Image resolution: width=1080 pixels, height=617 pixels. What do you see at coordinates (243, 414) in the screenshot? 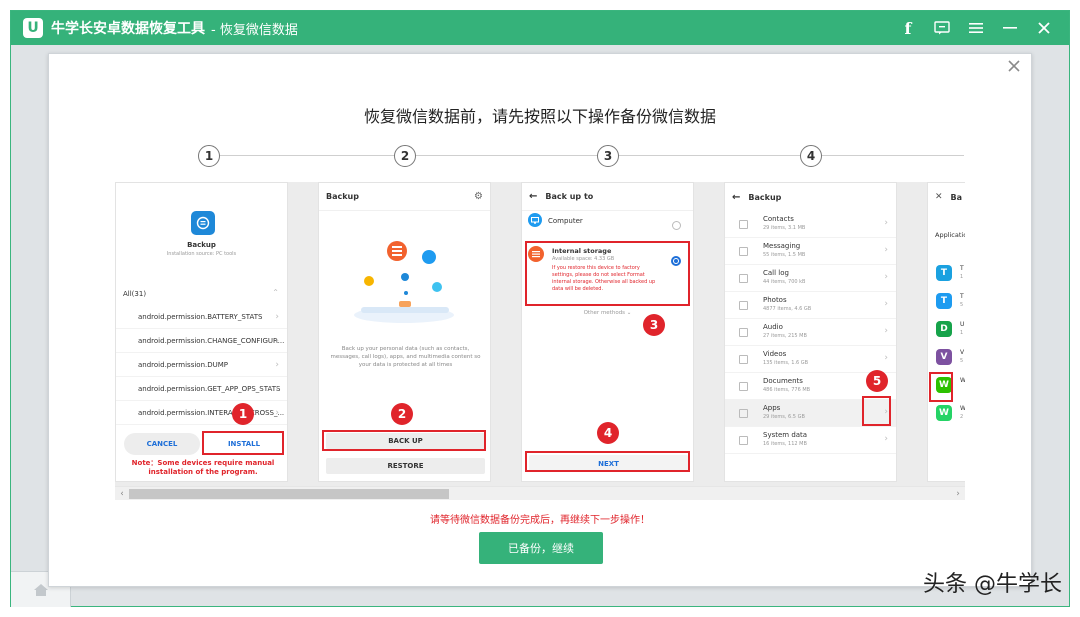
I see `step-badge-1: 1` at bounding box center [243, 414].